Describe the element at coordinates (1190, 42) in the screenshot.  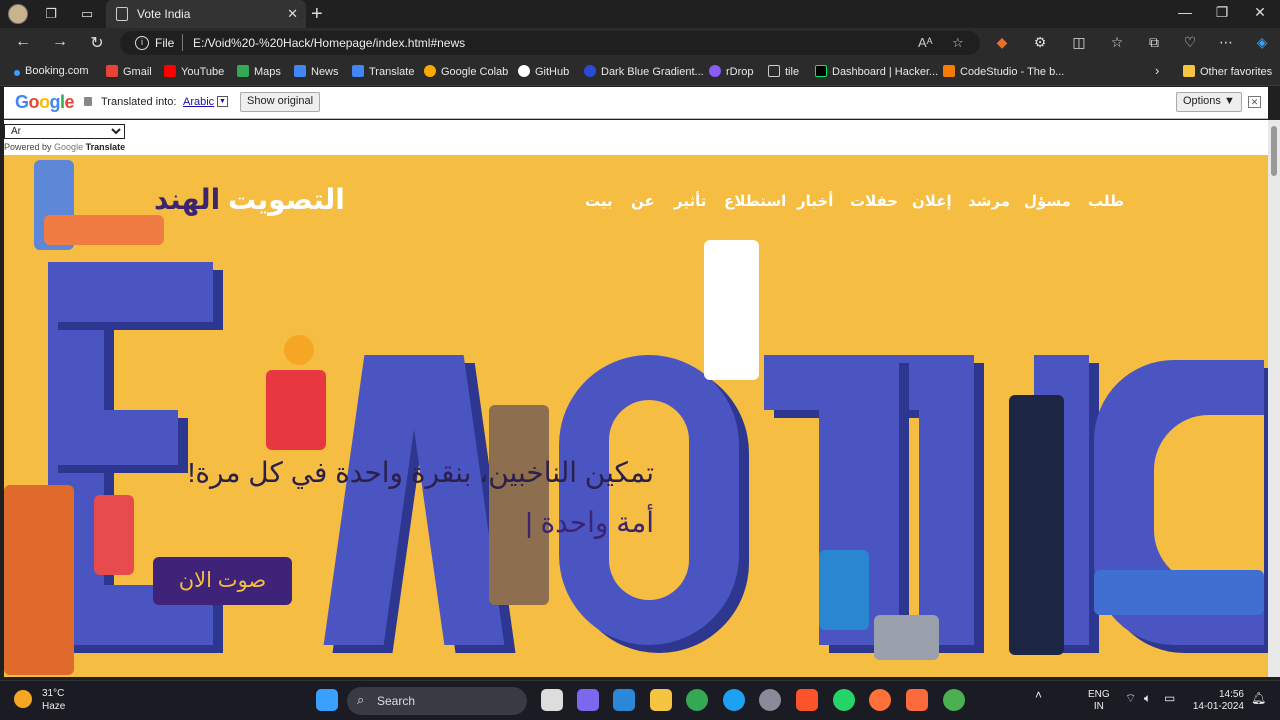
I see `browser-essentials-icon: ♡` at that location.